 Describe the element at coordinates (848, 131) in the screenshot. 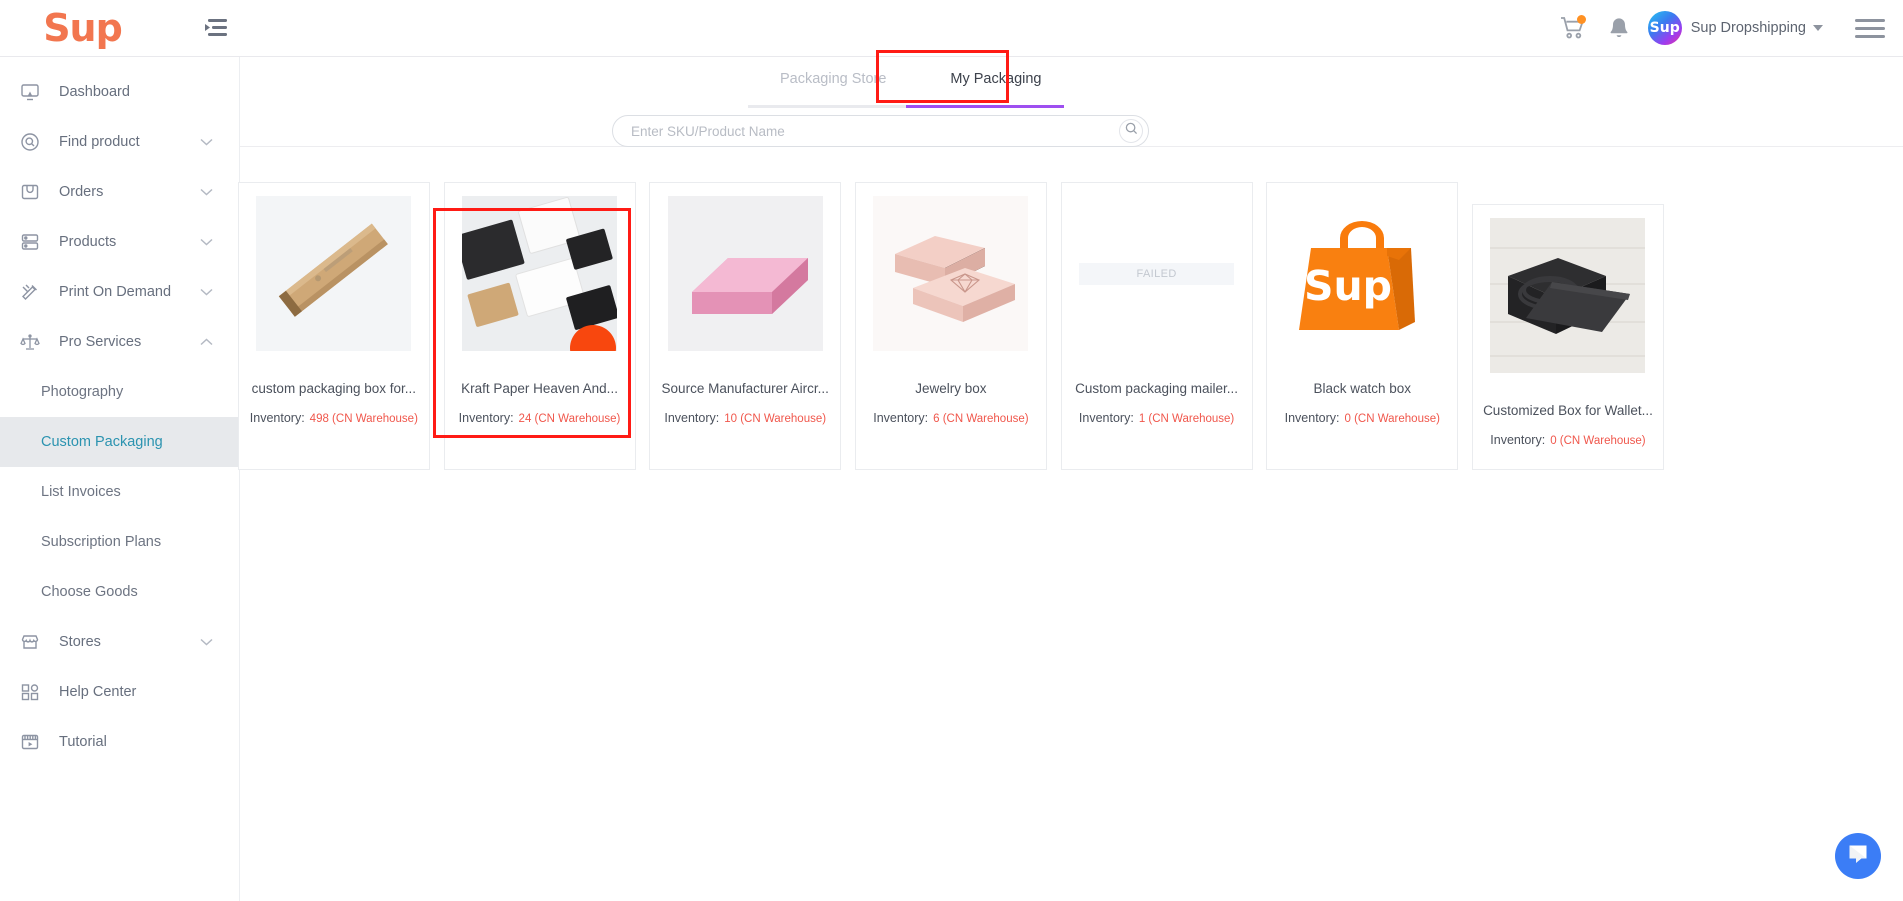

I see `search-input` at that location.